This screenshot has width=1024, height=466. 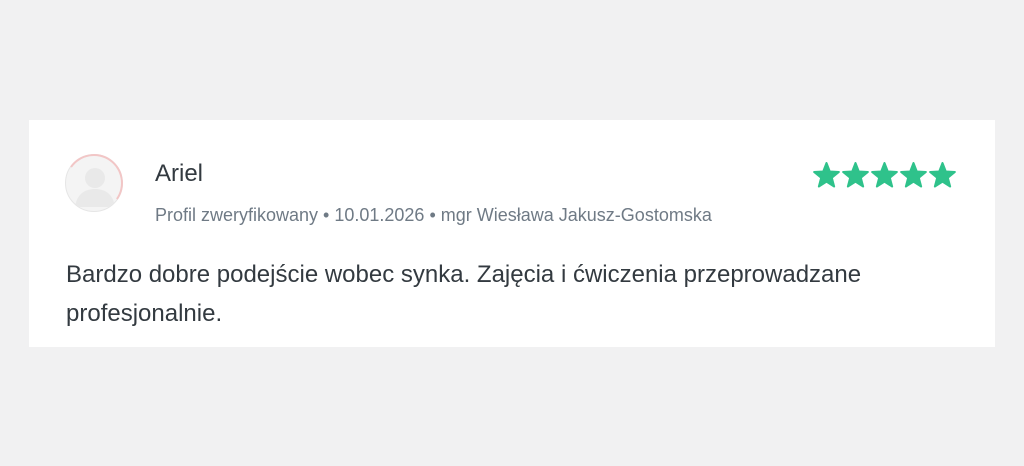 I want to click on doctor-link: mgr Wiesława Jakusz-Gostomska, so click(x=576, y=215).